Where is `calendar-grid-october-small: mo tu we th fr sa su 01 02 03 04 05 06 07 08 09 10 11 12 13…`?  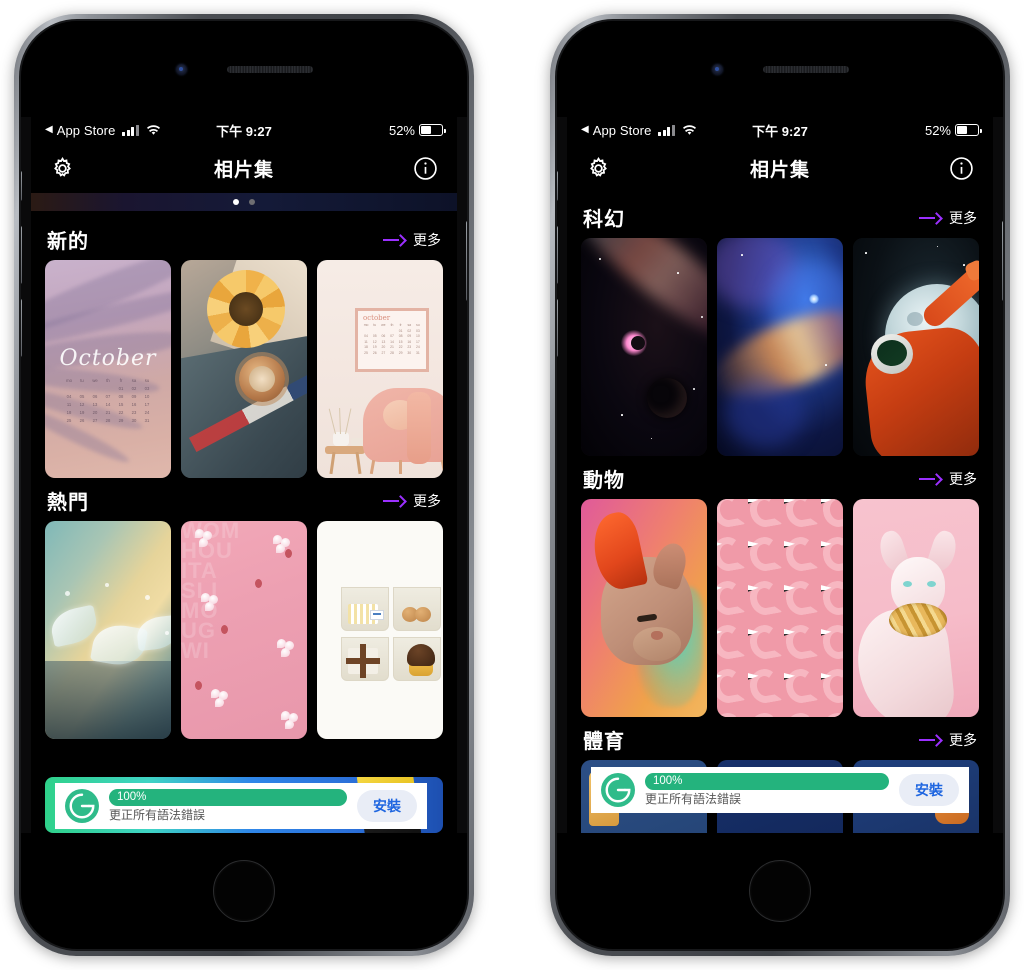 calendar-grid-october-small: mo tu we th fr sa su 01 02 03 04 05 06 07 08 09 10 11 12 13… is located at coordinates (391, 339).